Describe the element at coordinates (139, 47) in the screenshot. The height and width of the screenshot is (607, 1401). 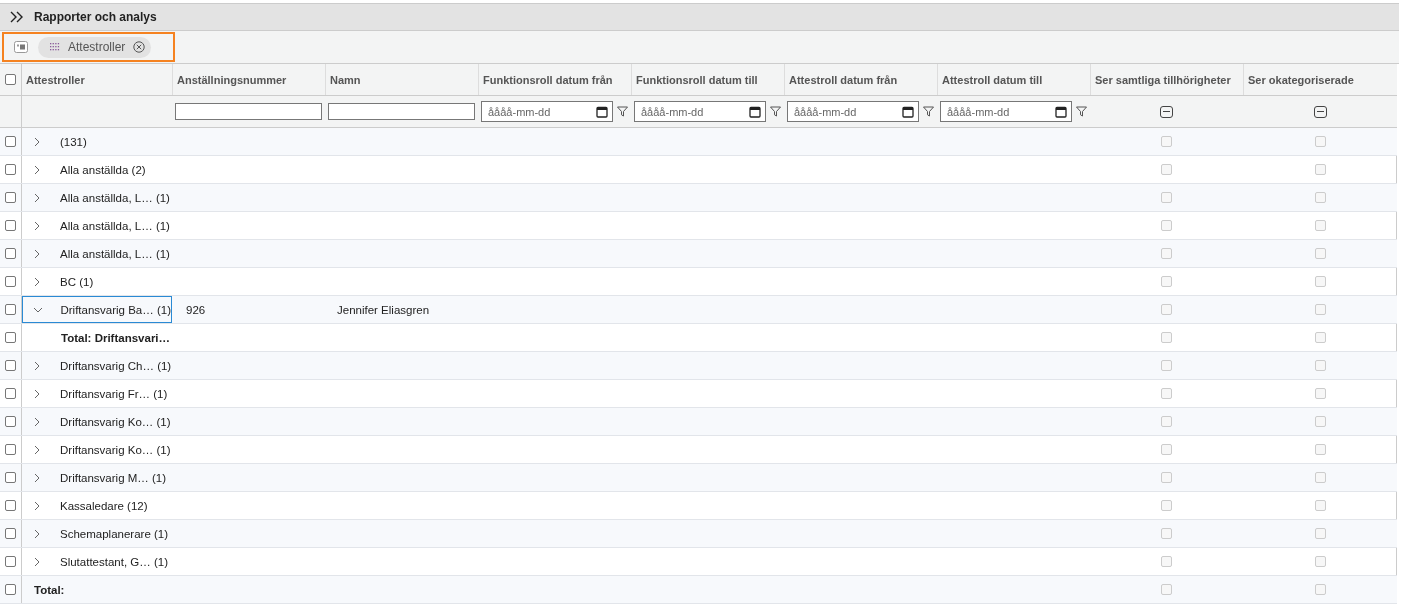
I see `remove-icon` at that location.